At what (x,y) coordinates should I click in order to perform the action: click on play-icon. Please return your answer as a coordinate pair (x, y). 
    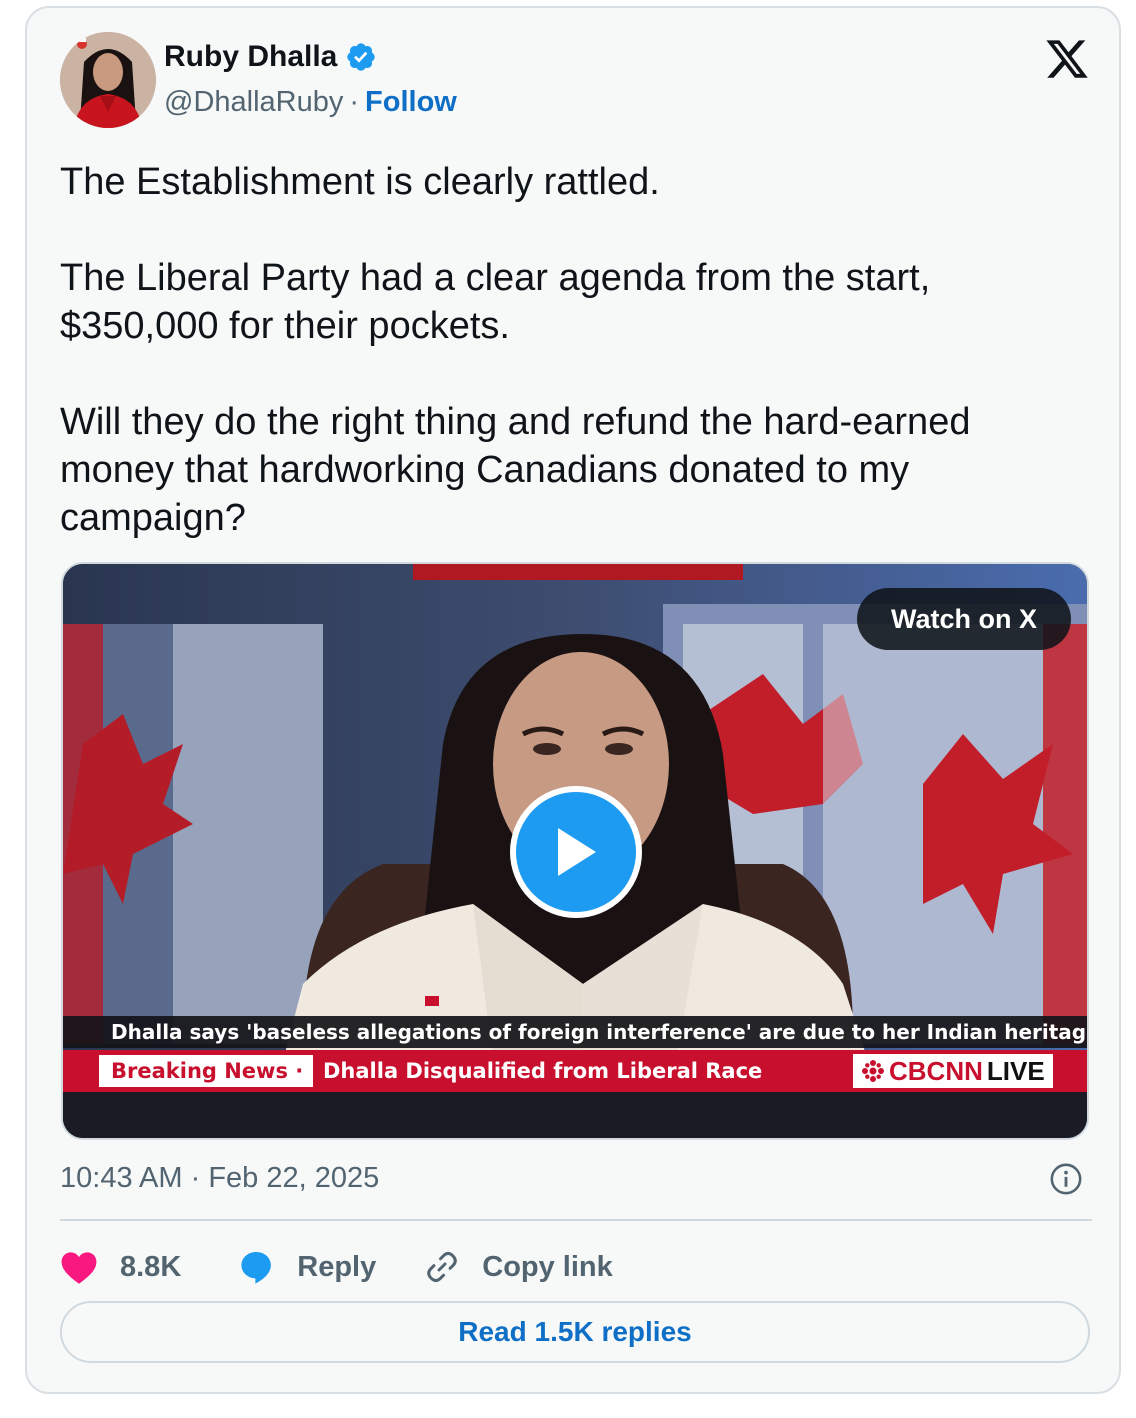
    Looking at the image, I should click on (577, 852).